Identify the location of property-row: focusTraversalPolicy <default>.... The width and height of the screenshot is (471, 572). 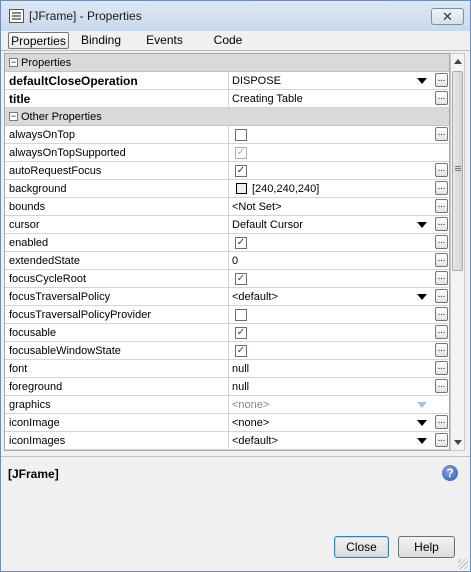
(227, 297).